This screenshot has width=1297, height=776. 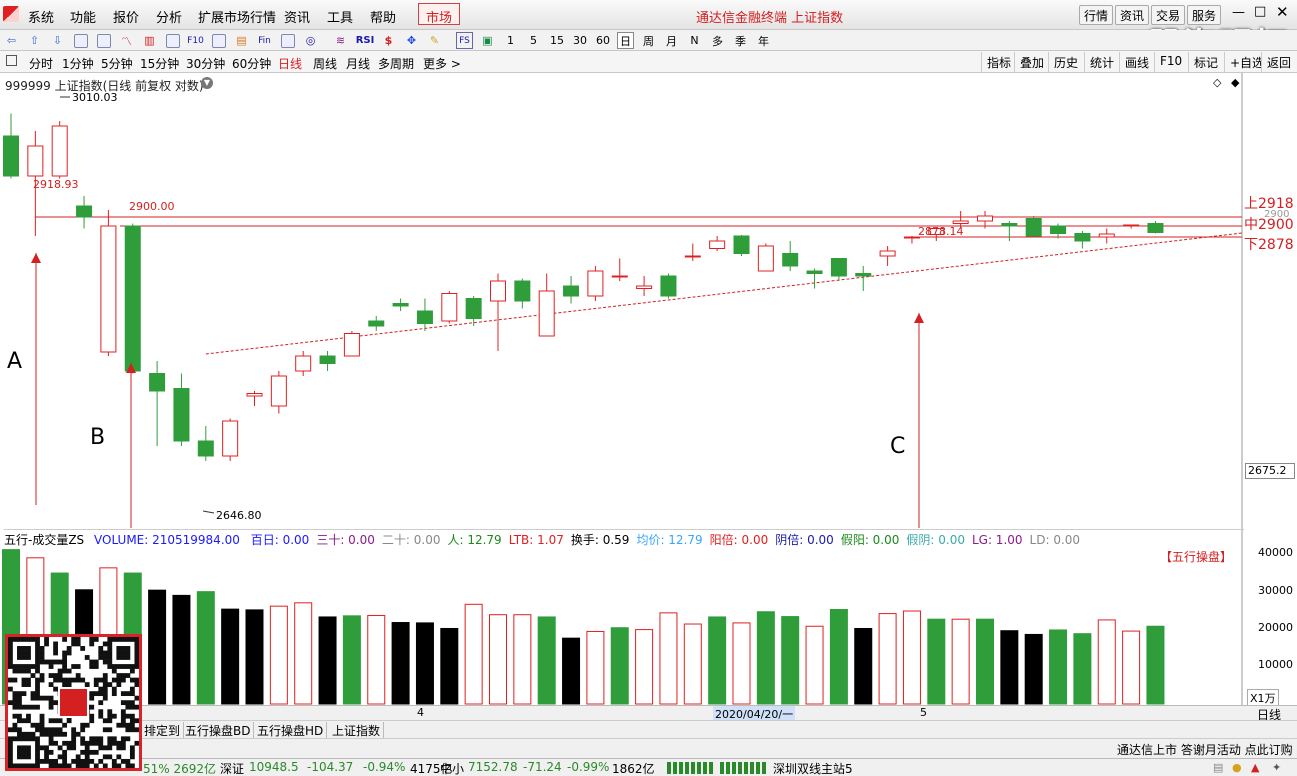 What do you see at coordinates (1032, 62) in the screenshot?
I see `overlay-button: 叠加` at bounding box center [1032, 62].